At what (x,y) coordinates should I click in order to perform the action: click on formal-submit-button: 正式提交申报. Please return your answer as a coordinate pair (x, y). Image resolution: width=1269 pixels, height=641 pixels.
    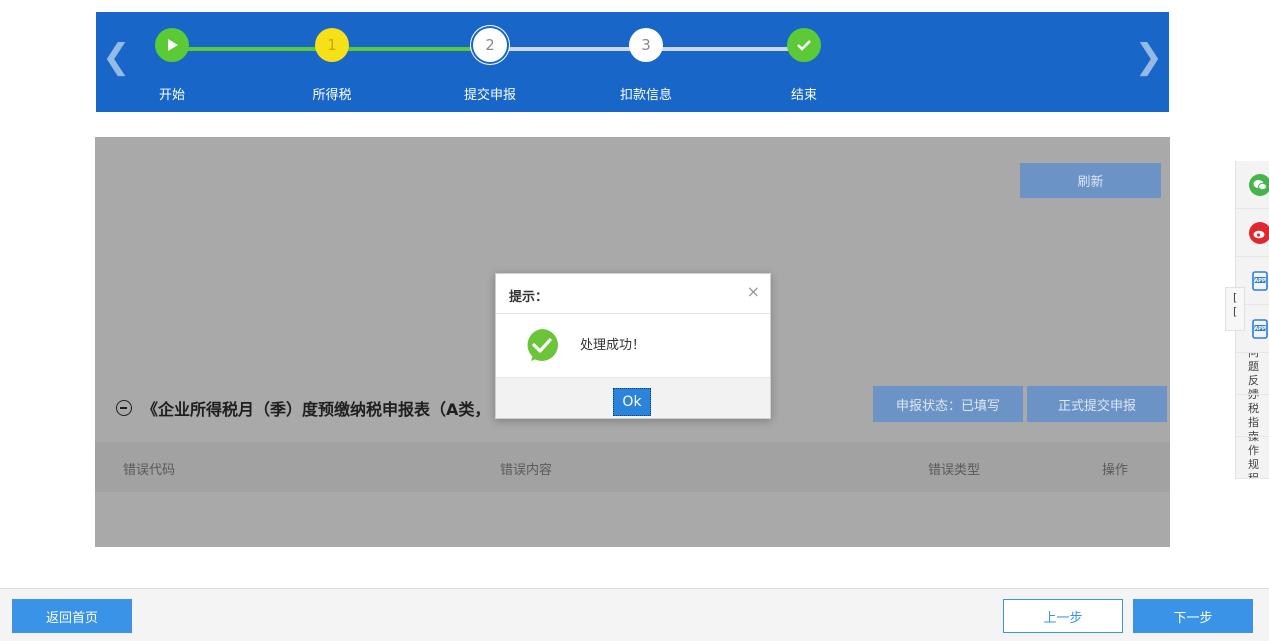
    Looking at the image, I should click on (1097, 404).